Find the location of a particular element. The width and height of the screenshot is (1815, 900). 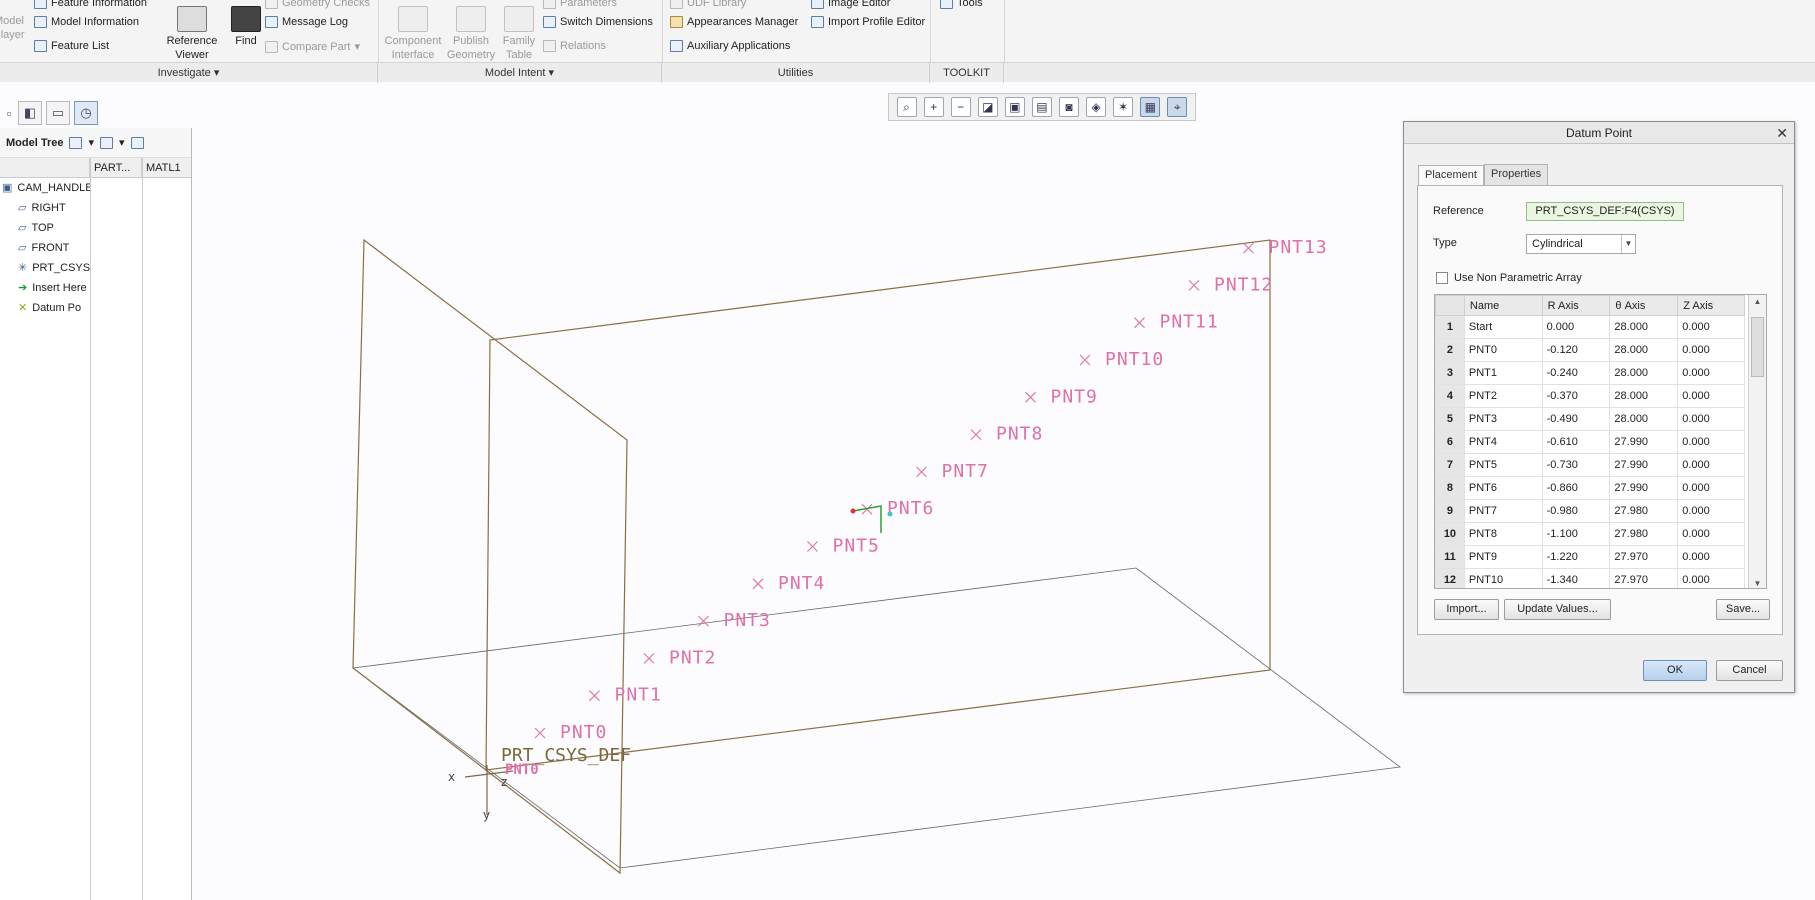

table-row: 7 PNT5 -0.730 27.990 0.000 is located at coordinates (1590, 465).